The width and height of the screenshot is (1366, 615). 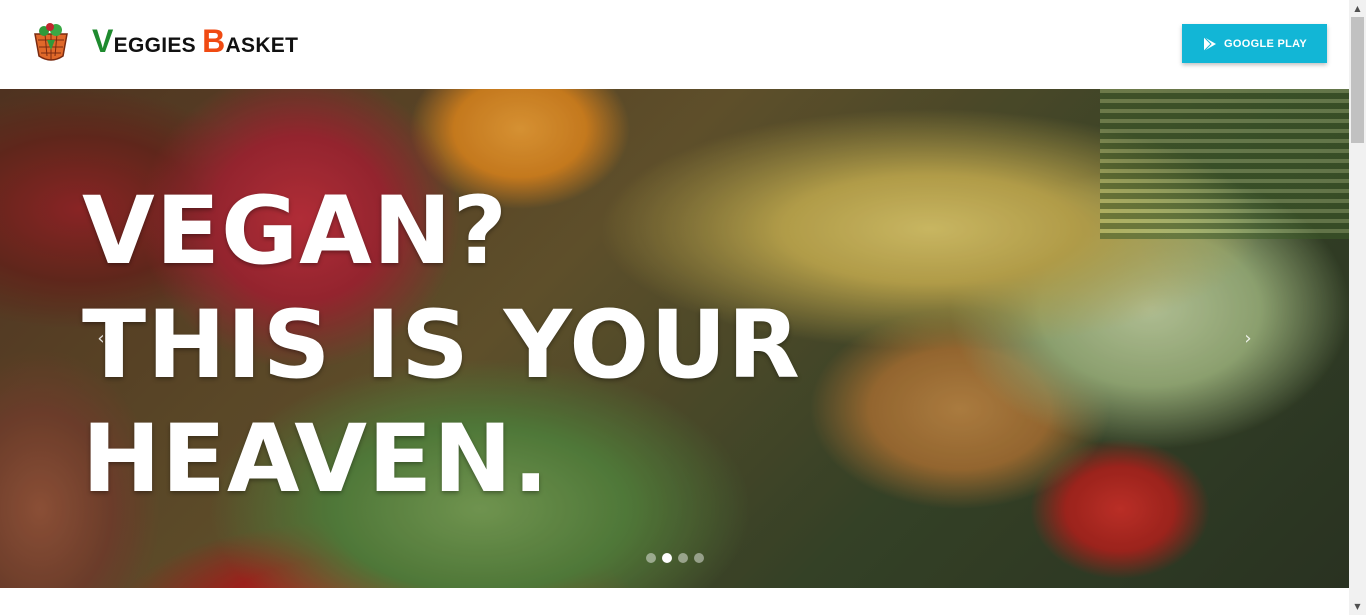 What do you see at coordinates (103, 41) in the screenshot?
I see `brand-initial-v: V` at bounding box center [103, 41].